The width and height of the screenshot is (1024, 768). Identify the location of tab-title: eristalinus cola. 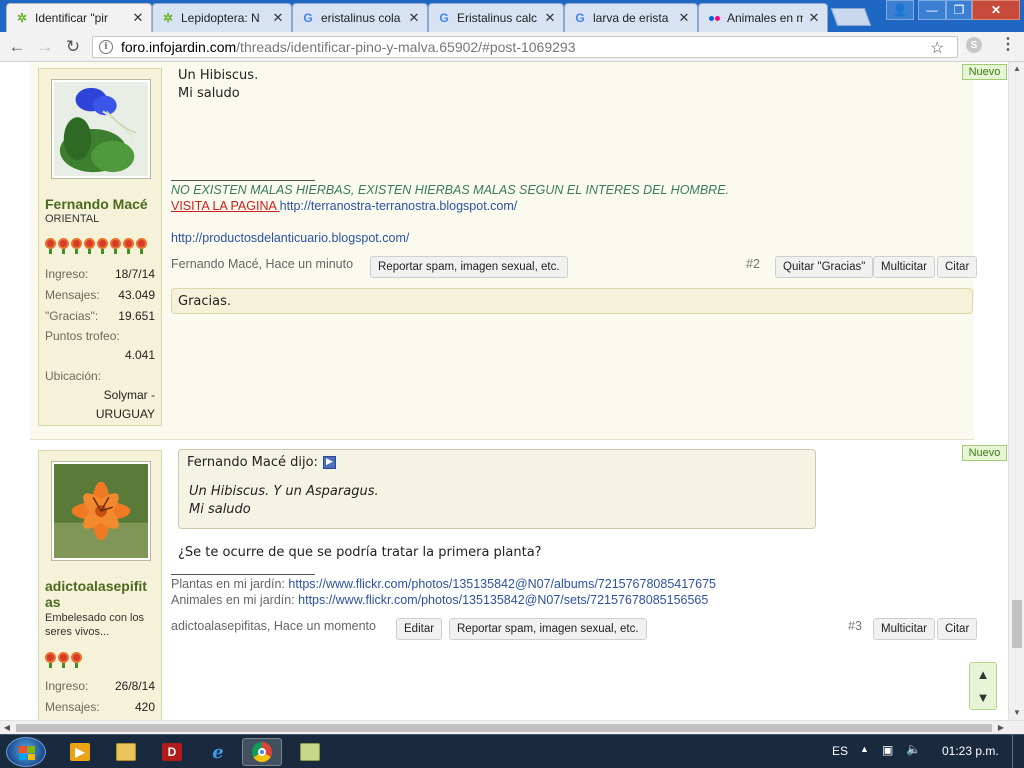
(361, 18).